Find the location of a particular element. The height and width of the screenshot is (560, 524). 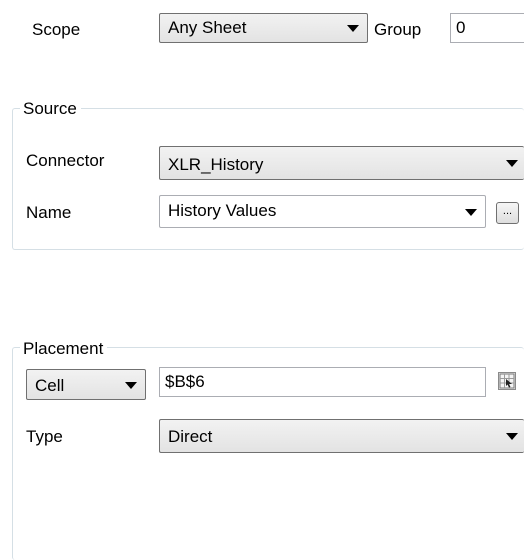

connector-value: XLR_History is located at coordinates (216, 164).